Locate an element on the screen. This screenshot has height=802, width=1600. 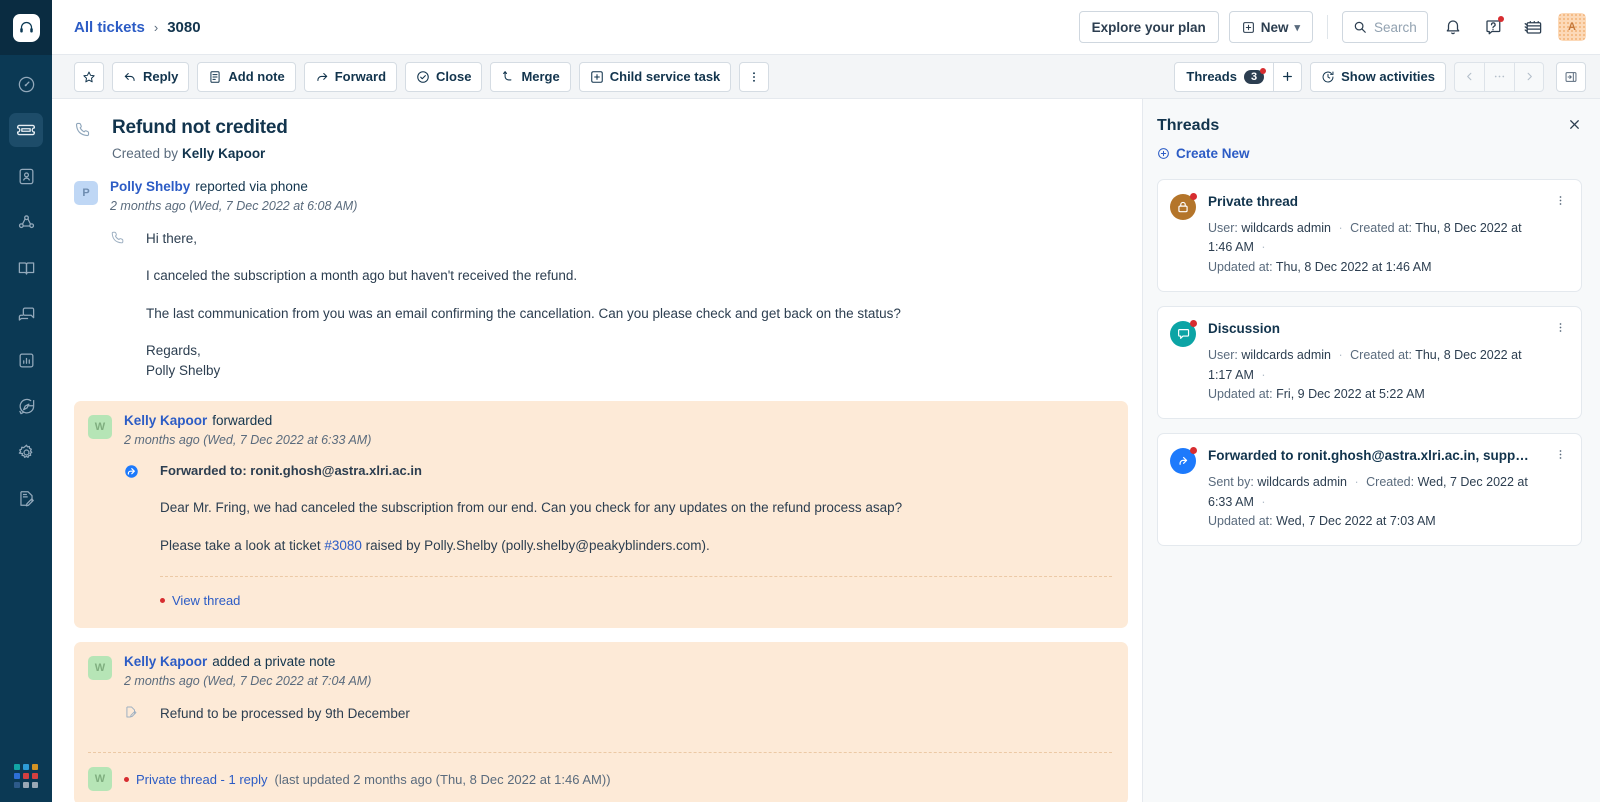
threads-panel-header: Threads Create New is located at coordinates (1369, 141).